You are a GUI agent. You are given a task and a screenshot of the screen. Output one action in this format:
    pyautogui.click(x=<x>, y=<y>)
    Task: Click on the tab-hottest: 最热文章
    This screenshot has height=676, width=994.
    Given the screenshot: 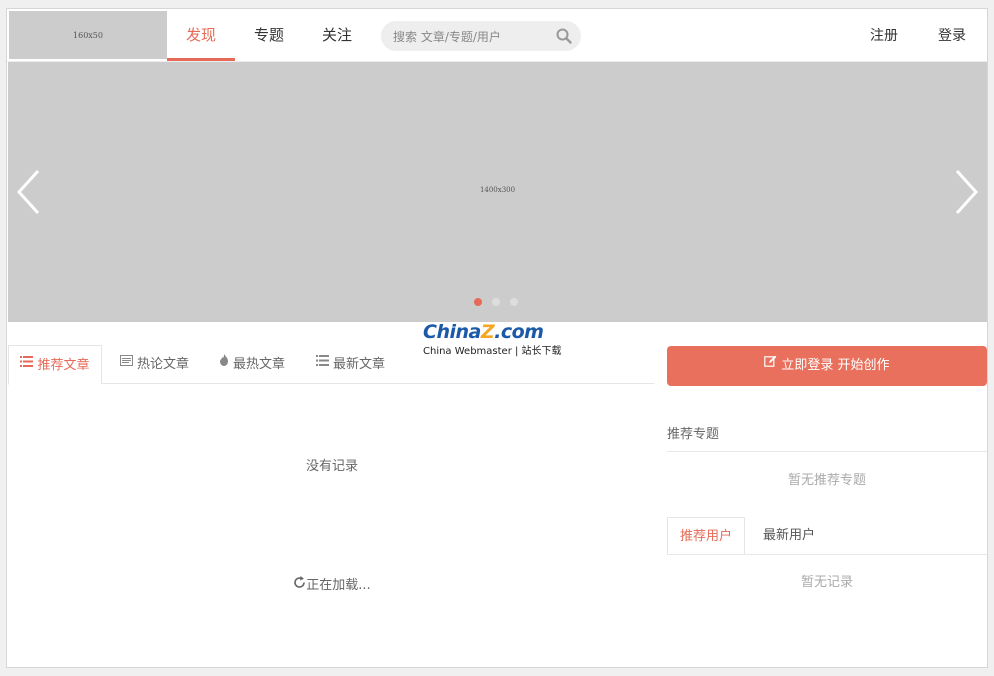 What is the action you would take?
    pyautogui.click(x=252, y=364)
    